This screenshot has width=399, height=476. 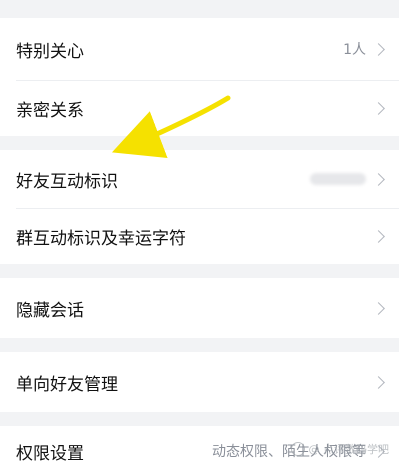 I want to click on hidden-chats-right, so click(x=380, y=308).